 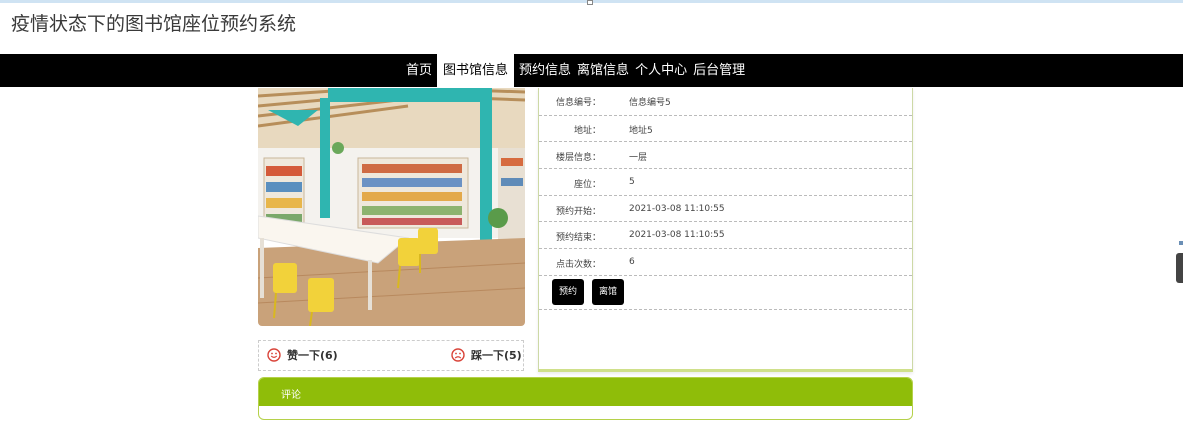 What do you see at coordinates (291, 395) in the screenshot?
I see `comment-title: 评论` at bounding box center [291, 395].